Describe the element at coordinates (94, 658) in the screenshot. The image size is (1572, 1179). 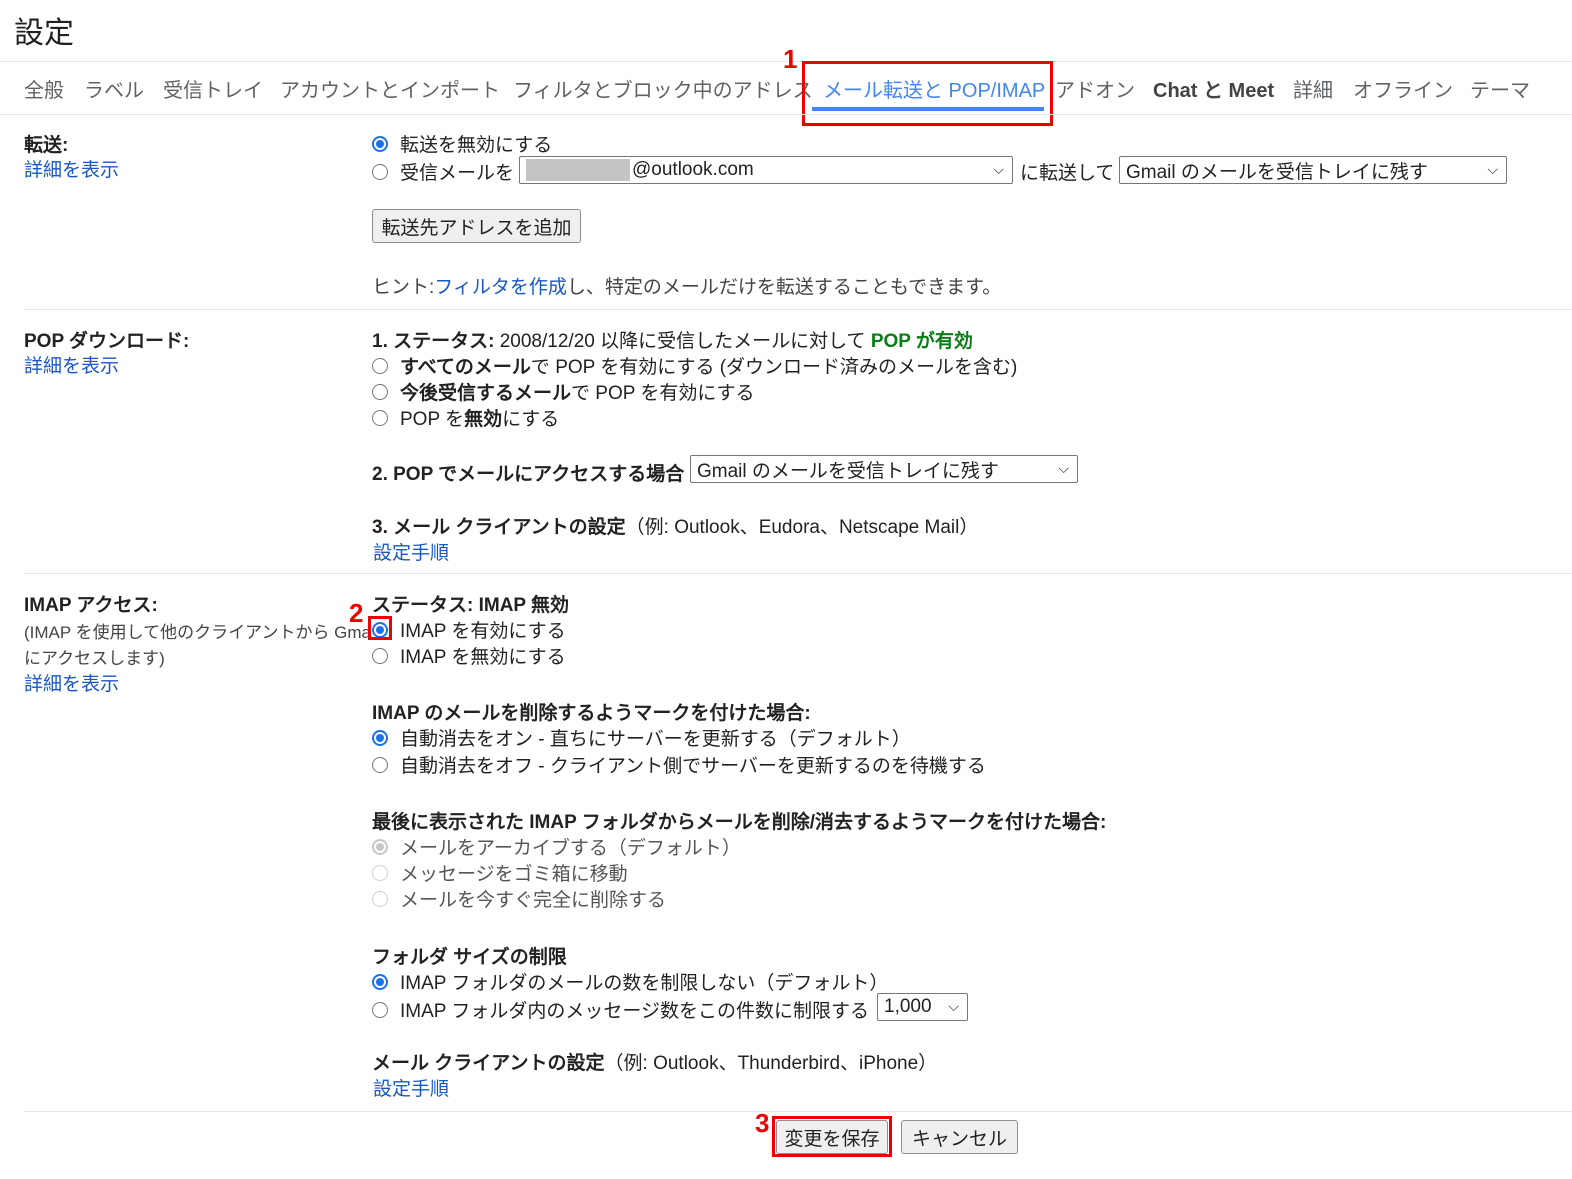
I see `imap-description-line2: にアクセスします)` at that location.